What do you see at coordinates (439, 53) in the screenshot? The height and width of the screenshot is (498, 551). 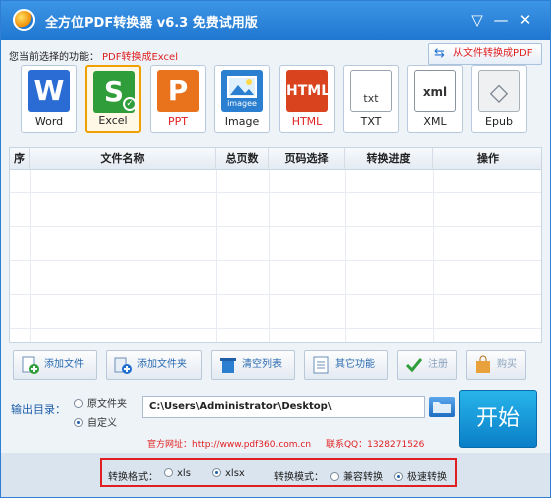 I see `swap-arrows-icon: ⇆` at bounding box center [439, 53].